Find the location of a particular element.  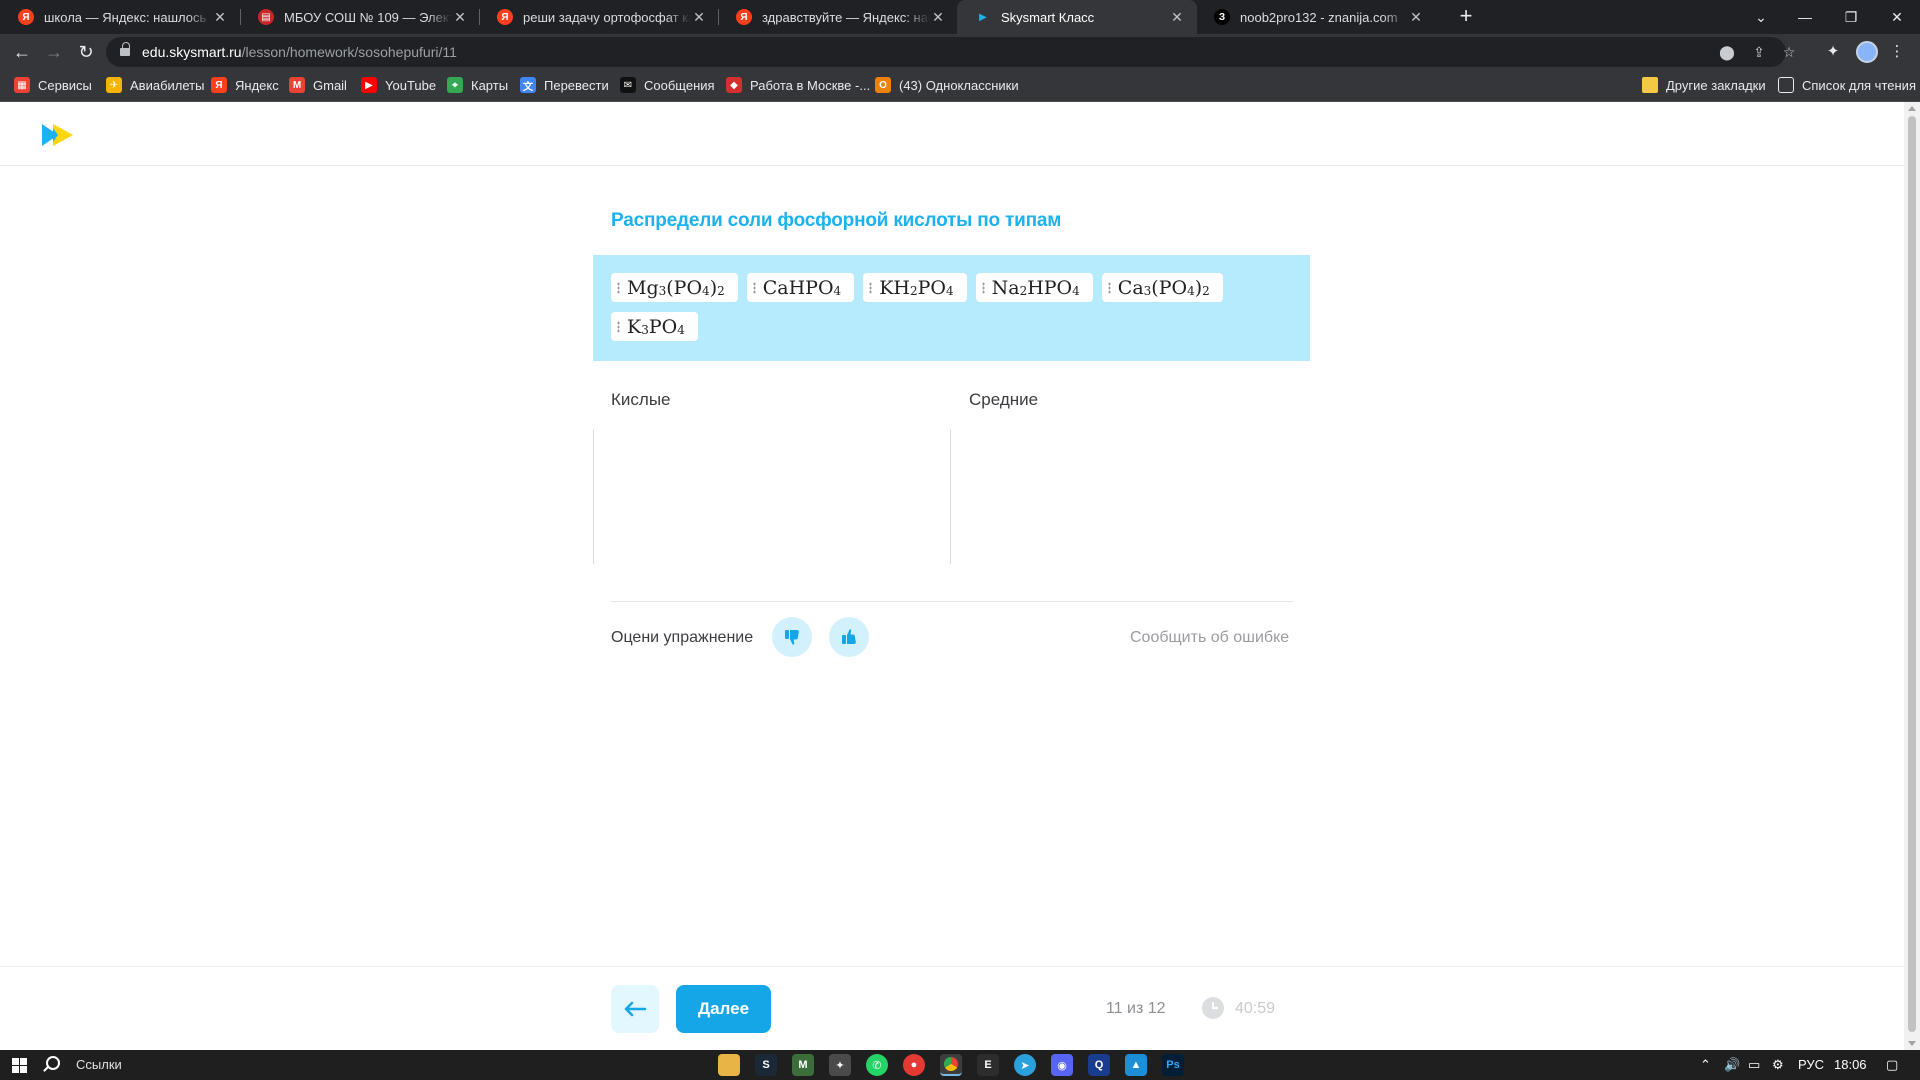

column-label-normal: Средние is located at coordinates (1004, 399).